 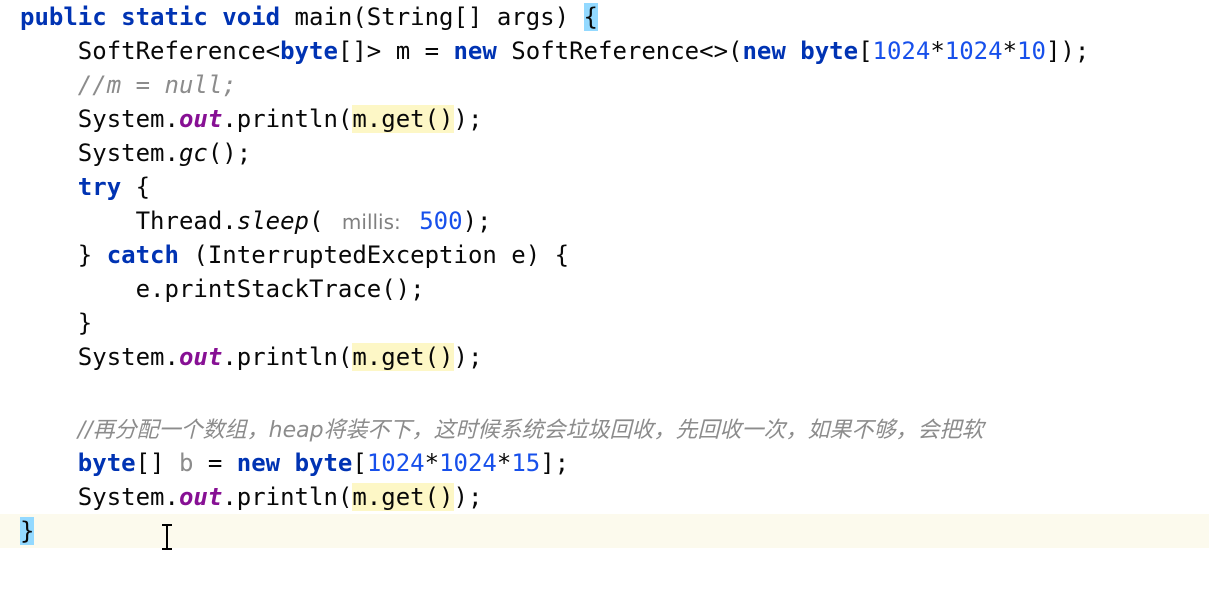 I want to click on code-line: }, so click(x=56, y=323).